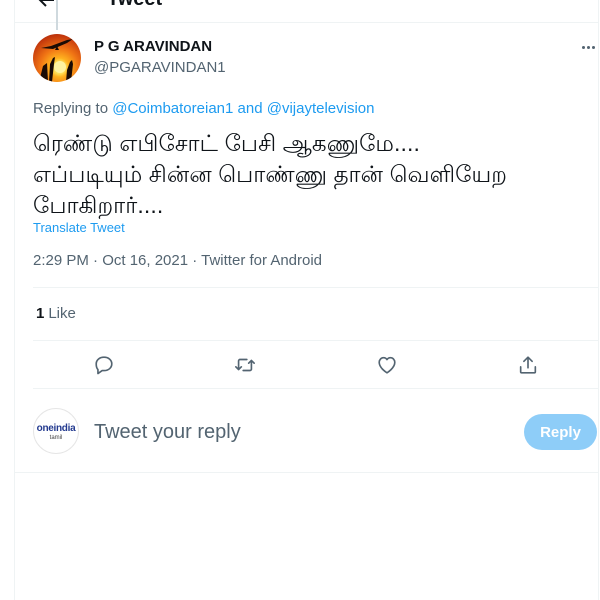  I want to click on like-count-label: Like, so click(62, 313).